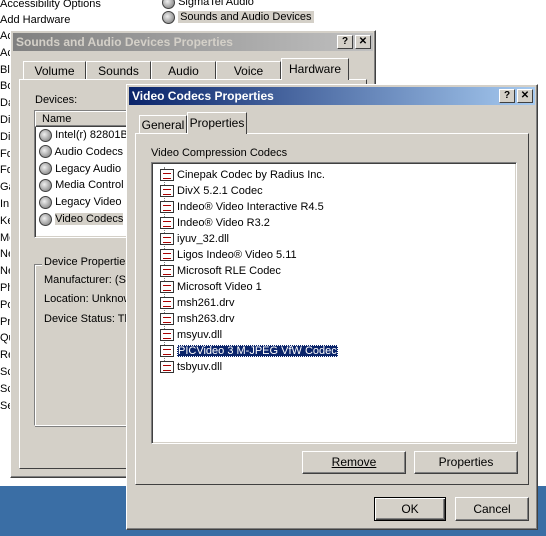 The height and width of the screenshot is (536, 546). I want to click on manufacturer-label: Manufacturer: (St, so click(86, 280).